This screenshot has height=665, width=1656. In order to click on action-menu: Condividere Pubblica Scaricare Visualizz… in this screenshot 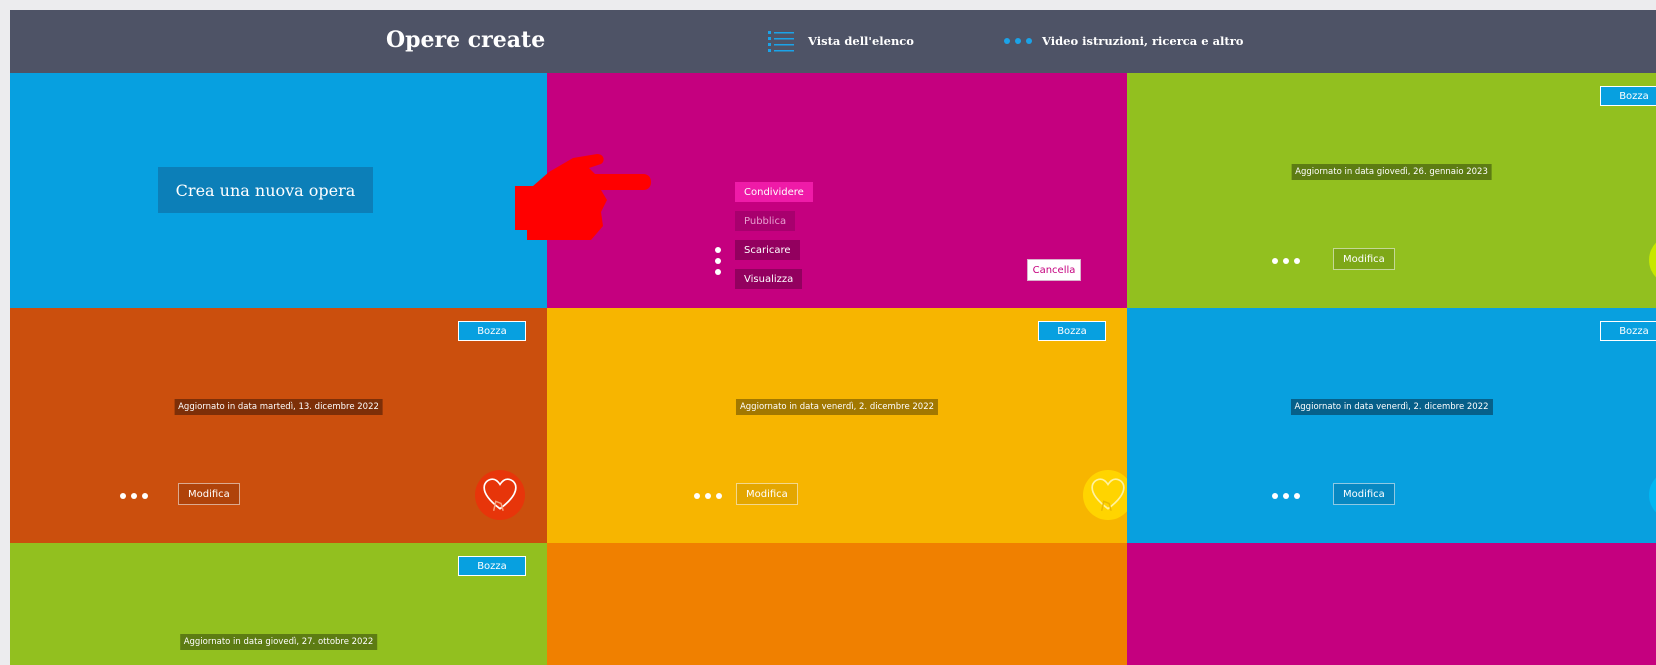, I will do `click(774, 235)`.